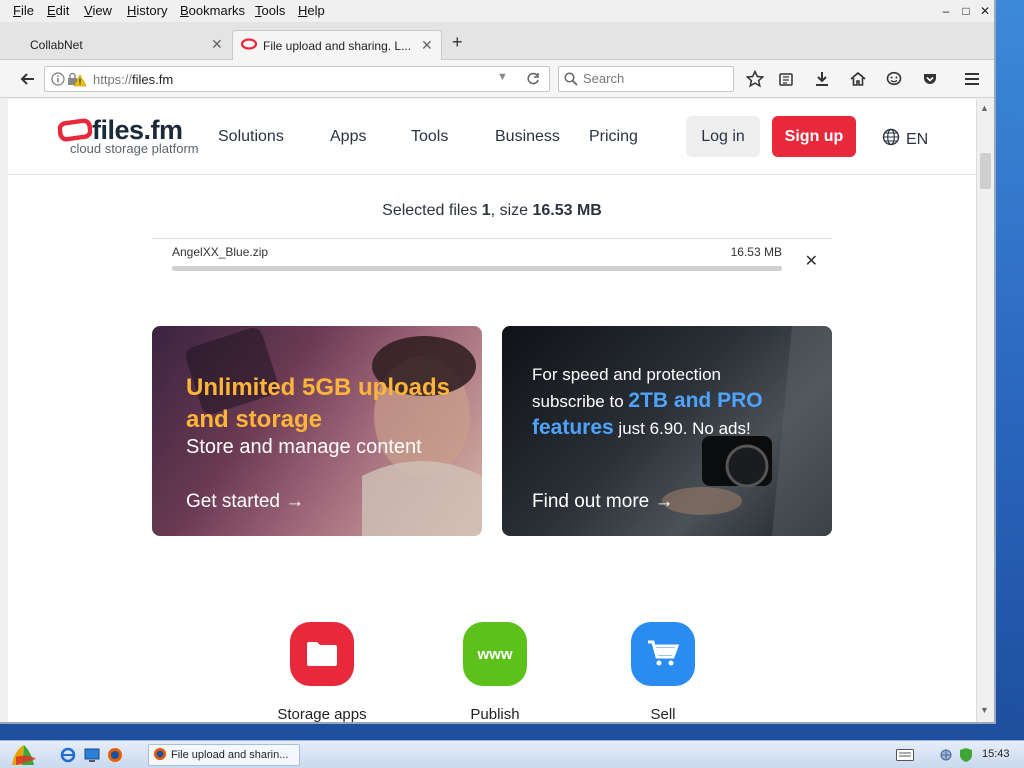 The height and width of the screenshot is (768, 1024). What do you see at coordinates (571, 81) in the screenshot?
I see `search-icon` at bounding box center [571, 81].